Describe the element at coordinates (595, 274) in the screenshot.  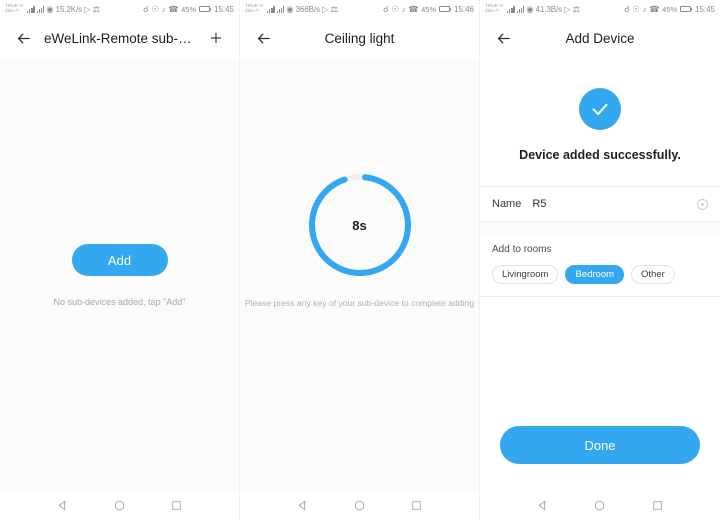
I see `room-chip-bedroom: Bedroom` at that location.